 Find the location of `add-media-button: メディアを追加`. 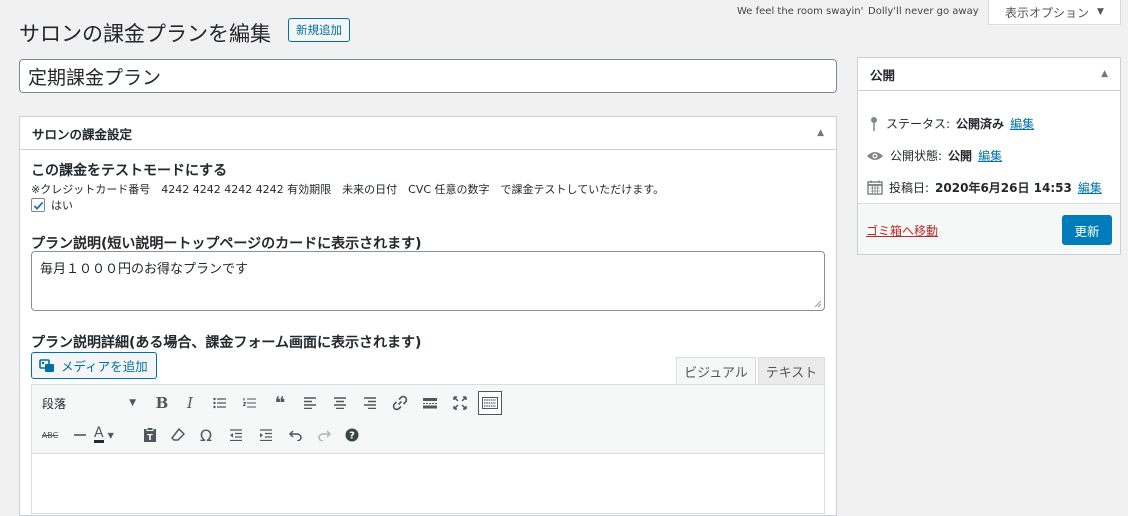

add-media-button: メディアを追加 is located at coordinates (94, 365).